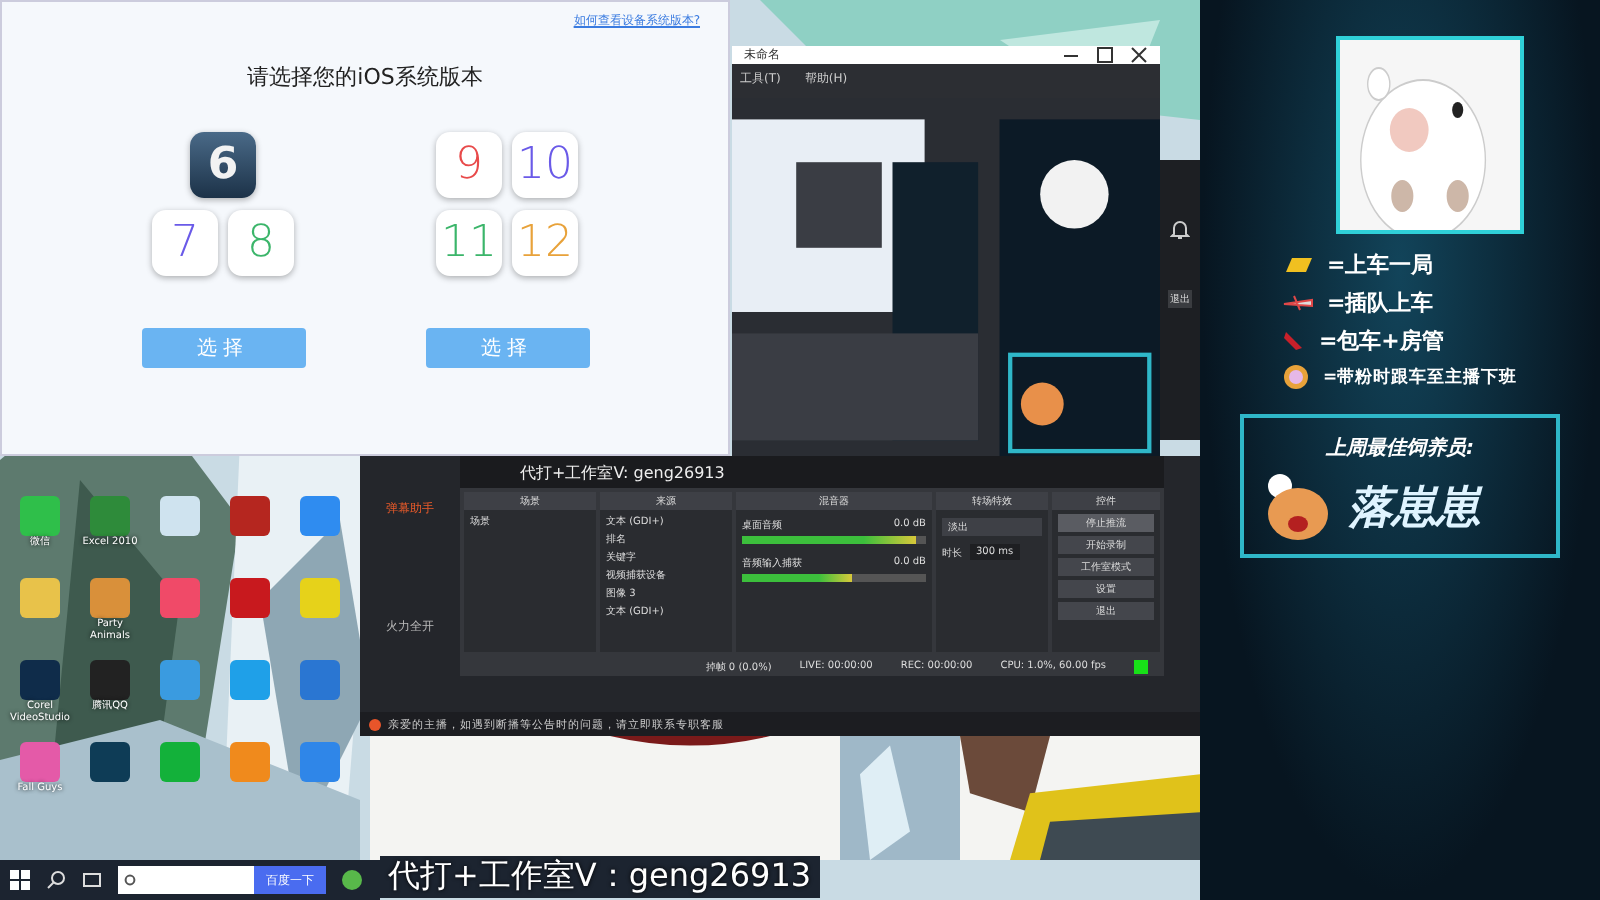  I want to click on legend-text: =插队上车, so click(1380, 303).